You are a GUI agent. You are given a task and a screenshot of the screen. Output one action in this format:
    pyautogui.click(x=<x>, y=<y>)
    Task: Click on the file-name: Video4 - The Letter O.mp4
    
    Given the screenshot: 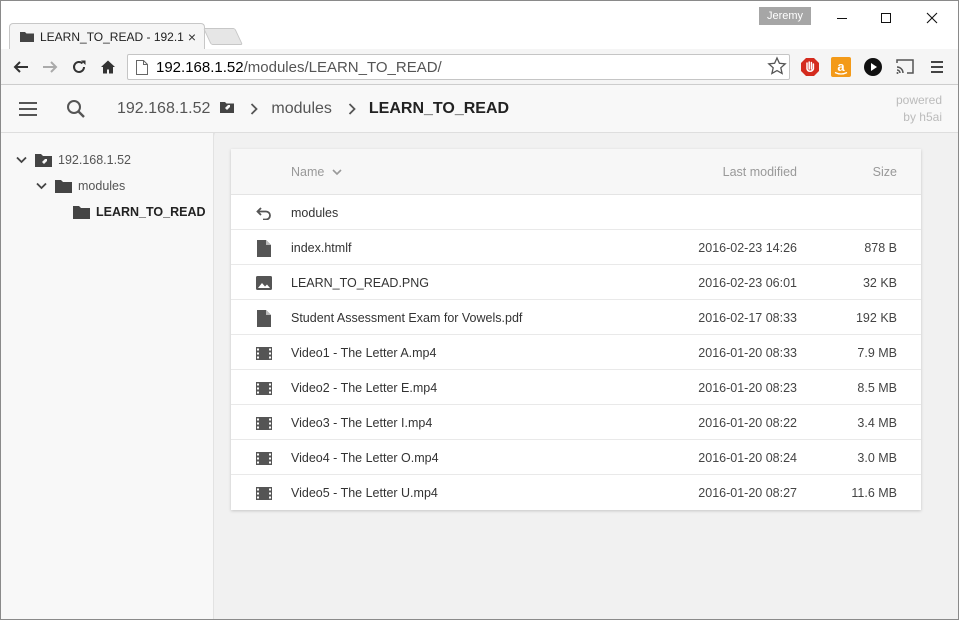 What is the action you would take?
    pyautogui.click(x=365, y=457)
    